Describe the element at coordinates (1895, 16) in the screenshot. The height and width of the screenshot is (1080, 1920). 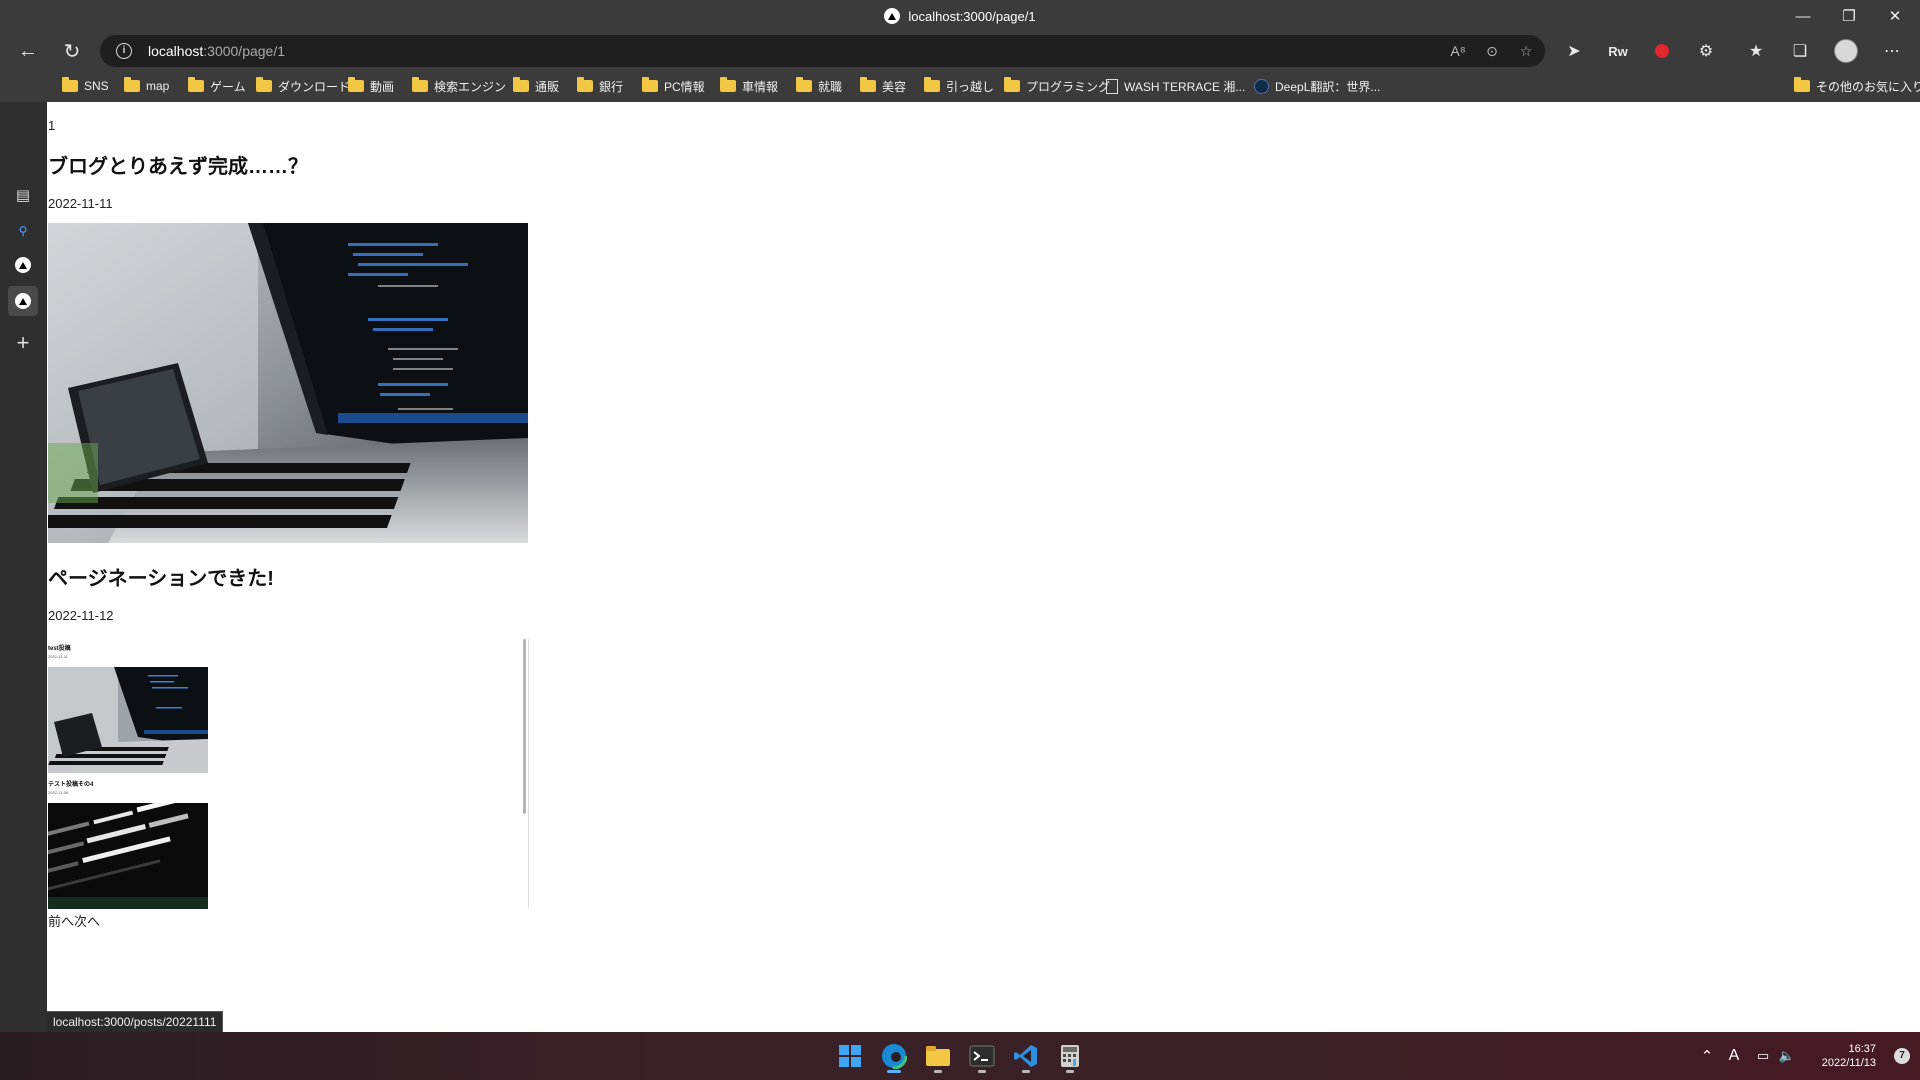
I see `close-icon: ✕` at that location.